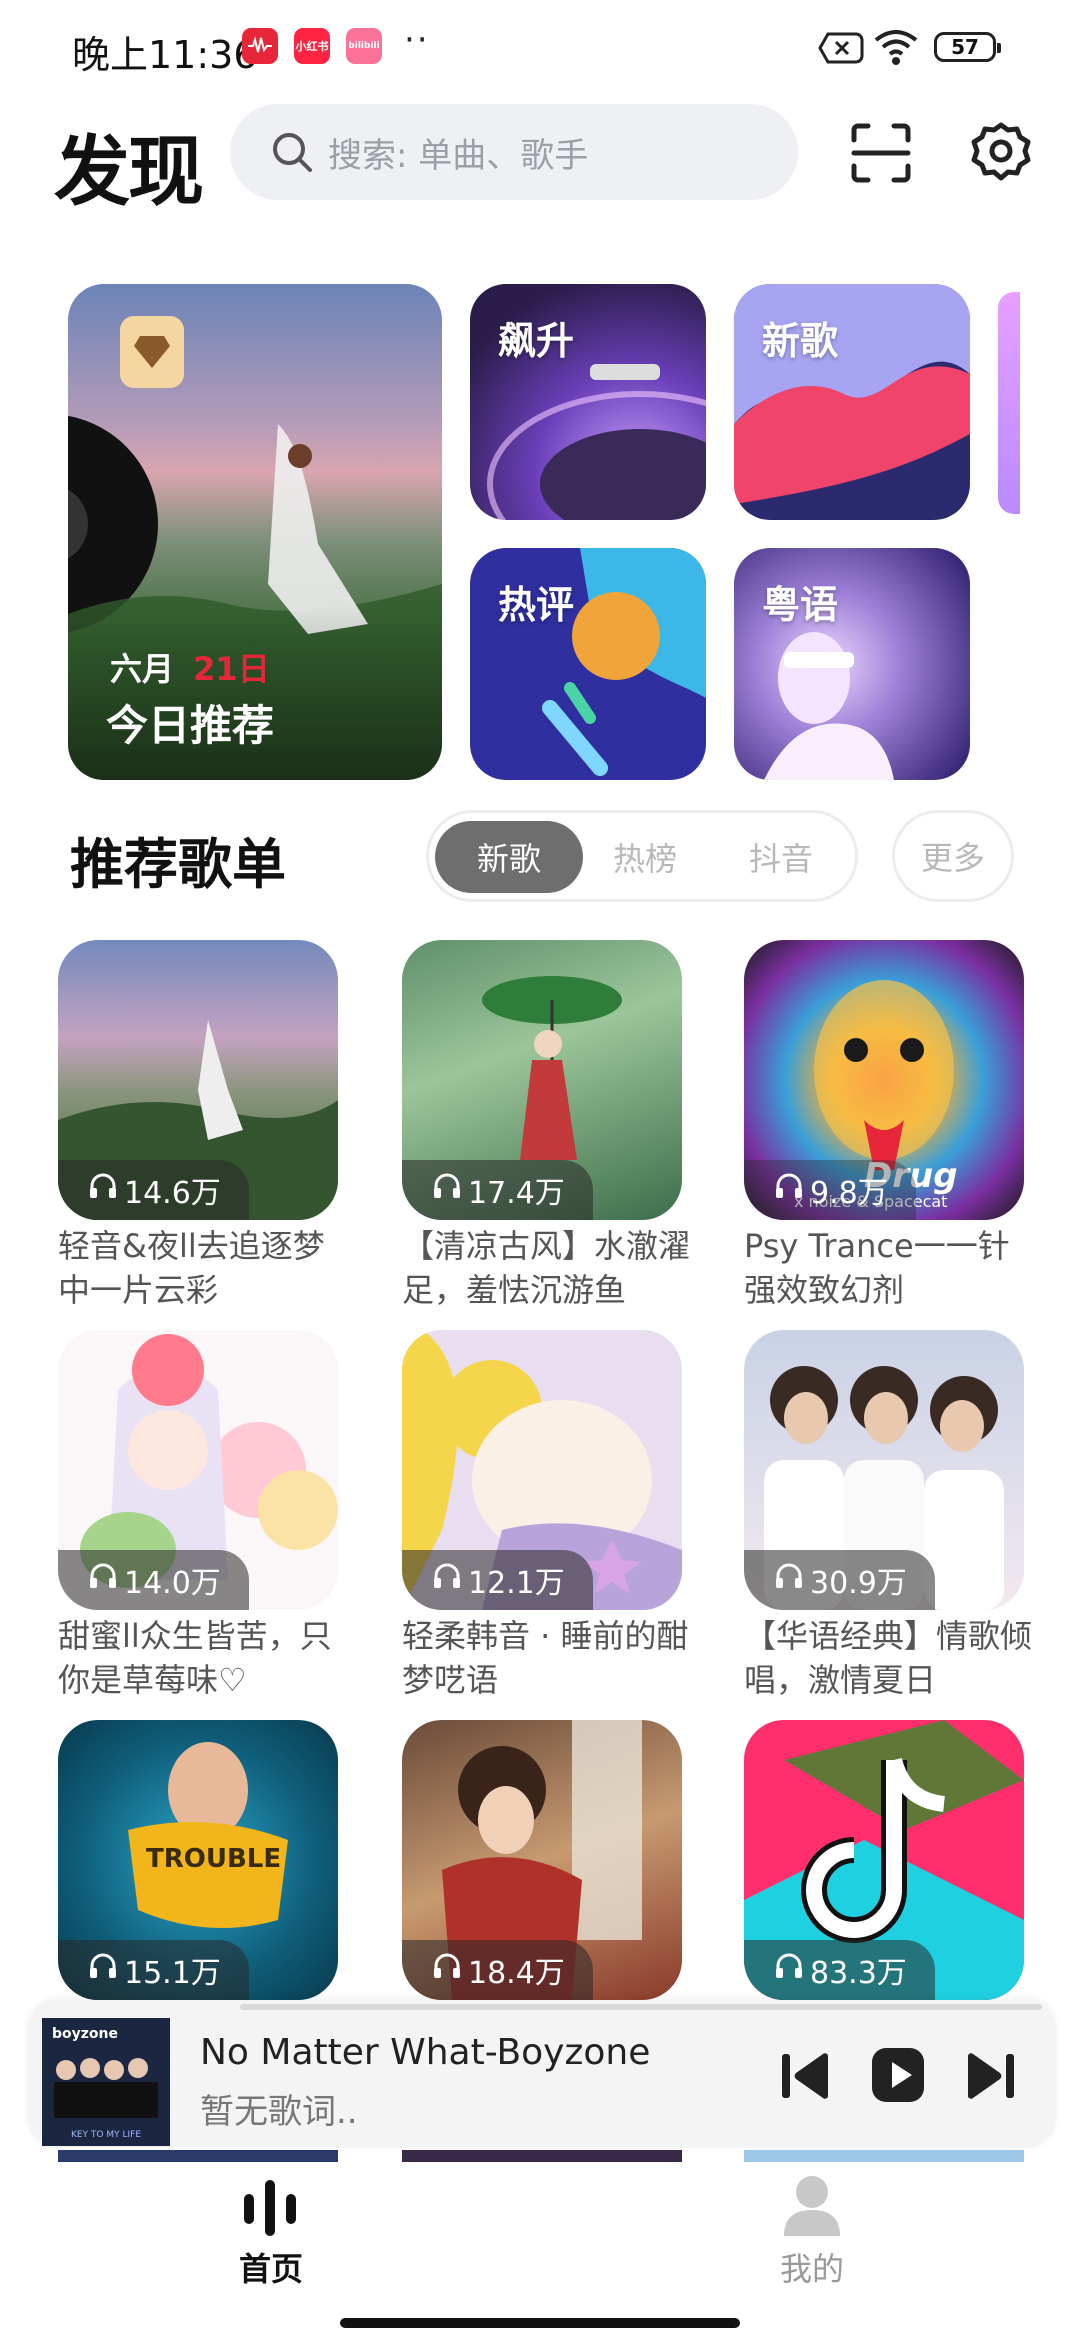 The width and height of the screenshot is (1080, 2340). I want to click on playlist-card: 12.1万 轻柔韩音 · 睡前的酣梦呓语, so click(545, 1516).